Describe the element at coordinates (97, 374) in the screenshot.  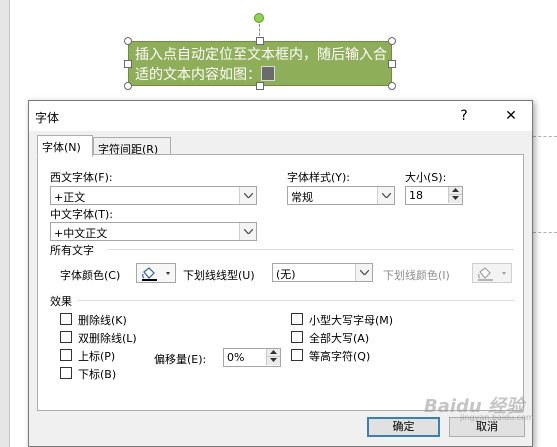
I see `subscript-label: 下标(B)` at that location.